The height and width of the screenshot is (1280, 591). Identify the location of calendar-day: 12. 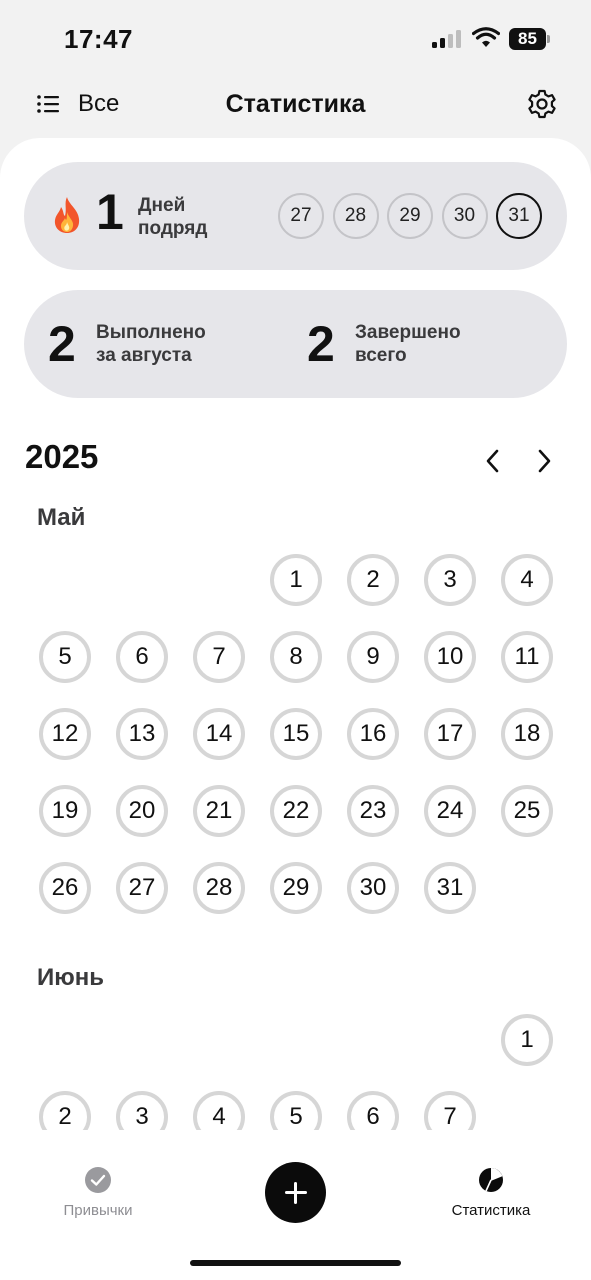
(65, 734).